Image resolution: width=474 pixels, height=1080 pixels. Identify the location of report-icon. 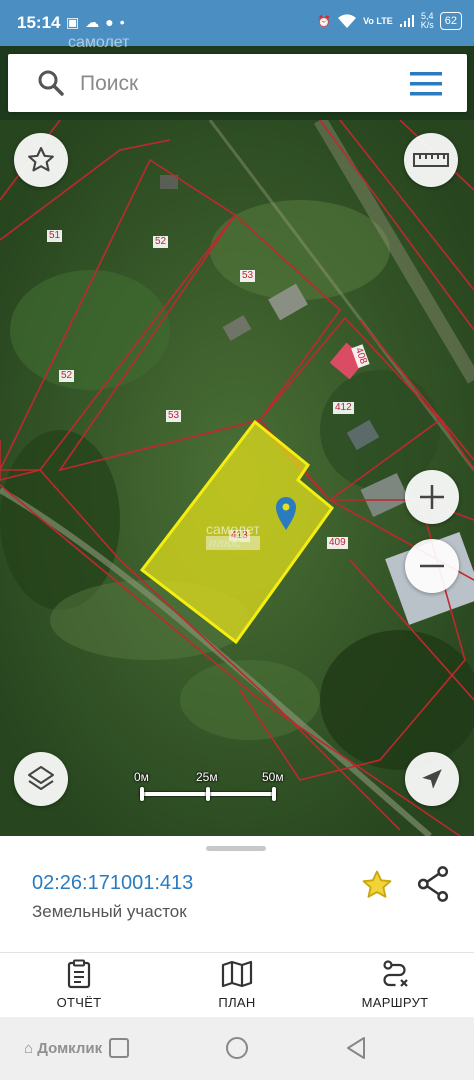
(79, 974).